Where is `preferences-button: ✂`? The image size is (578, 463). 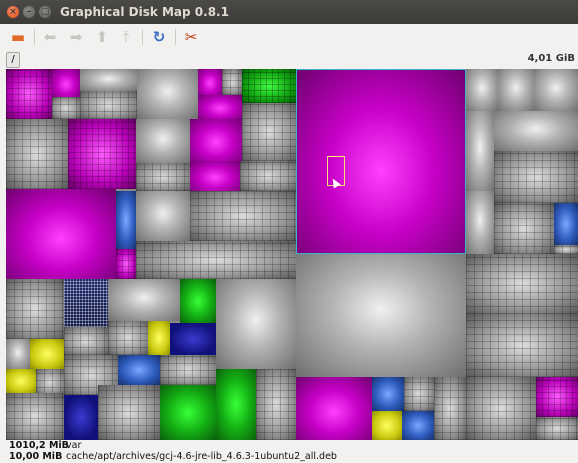
preferences-button: ✂ is located at coordinates (191, 37).